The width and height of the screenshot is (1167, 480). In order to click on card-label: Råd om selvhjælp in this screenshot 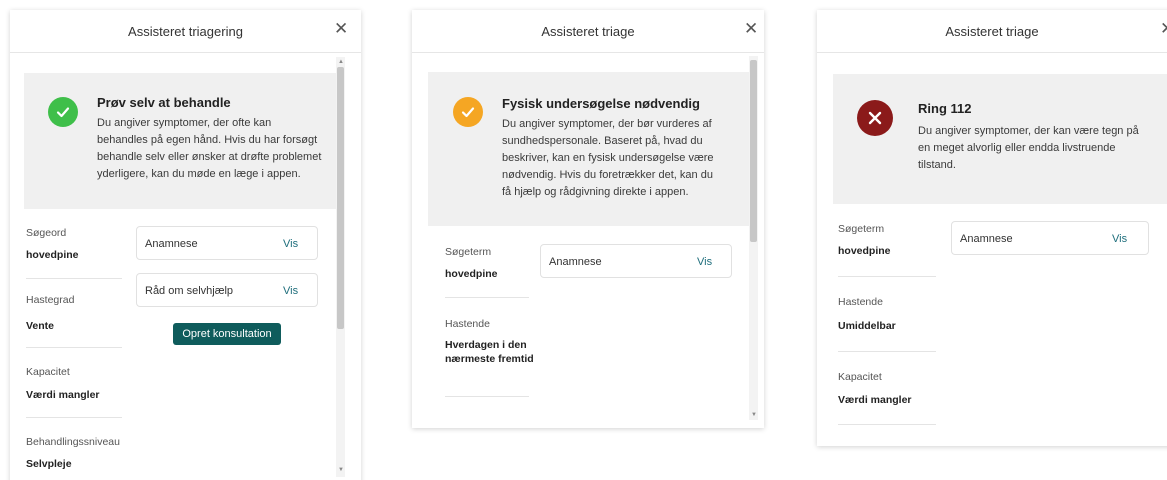, I will do `click(189, 291)`.